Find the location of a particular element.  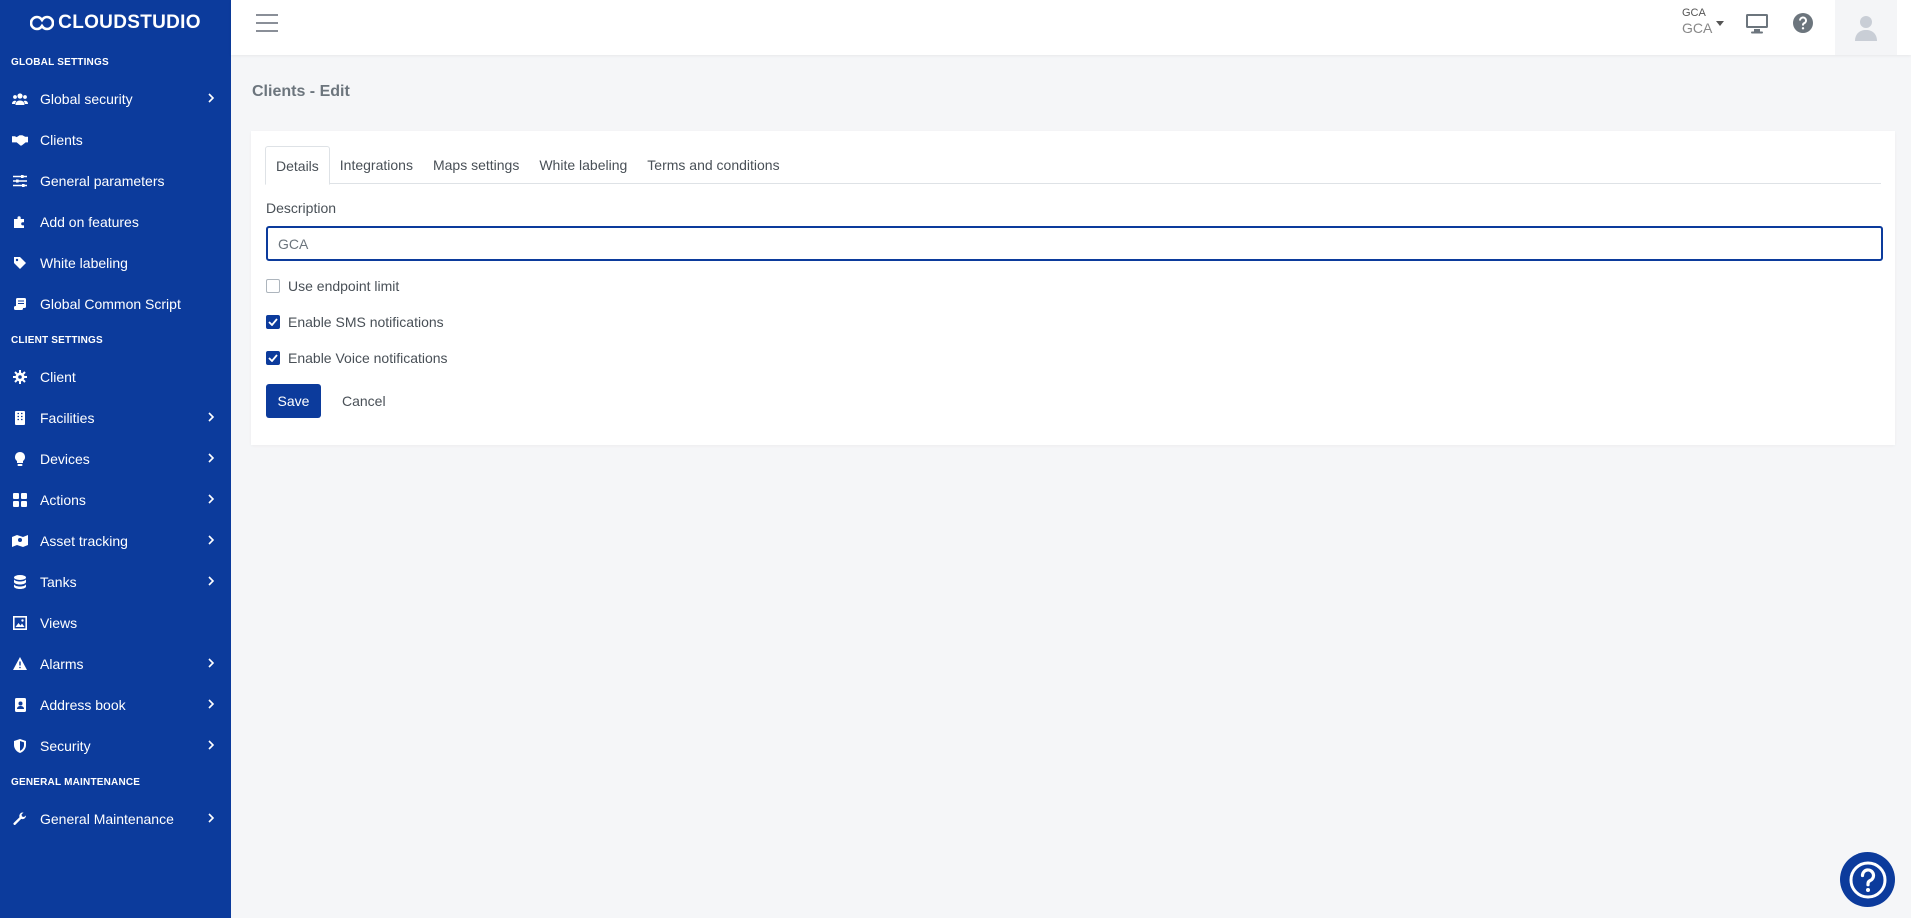

sidebar-item-label: Client is located at coordinates (58, 376).